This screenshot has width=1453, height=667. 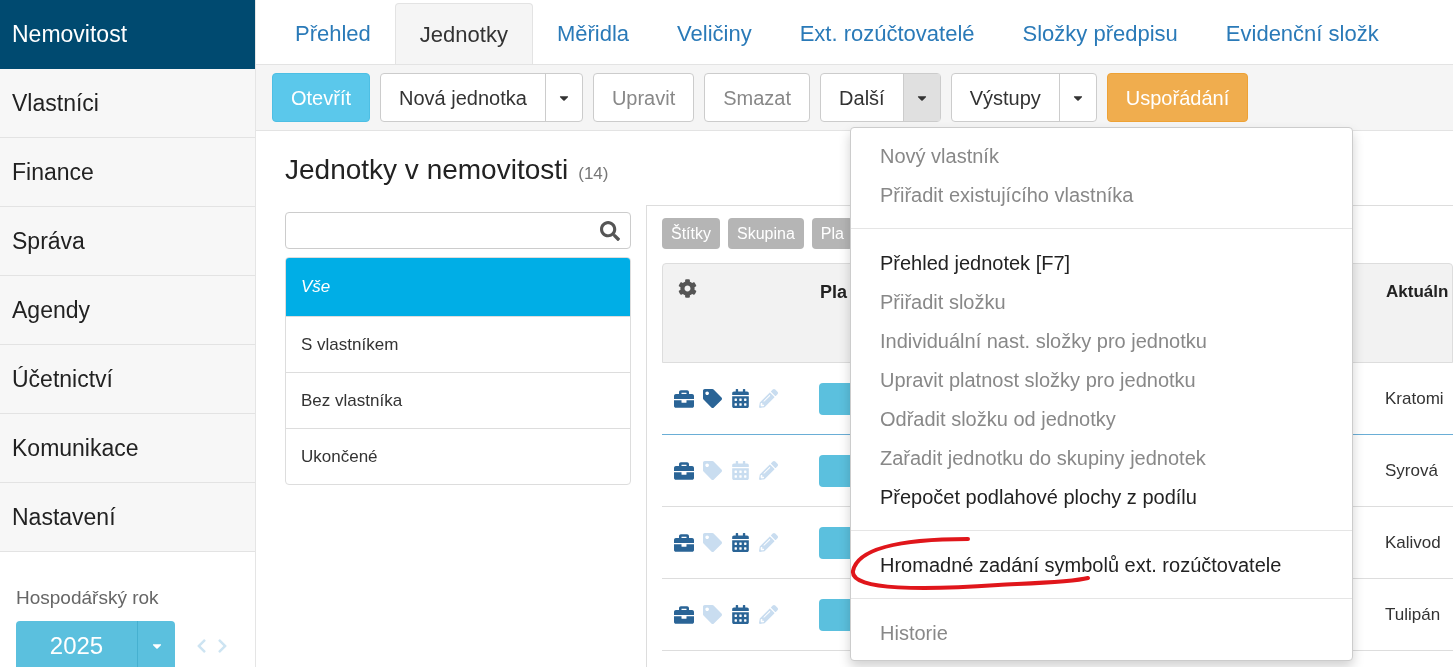 I want to click on sidebar-item: Nemovitost, so click(x=127, y=34).